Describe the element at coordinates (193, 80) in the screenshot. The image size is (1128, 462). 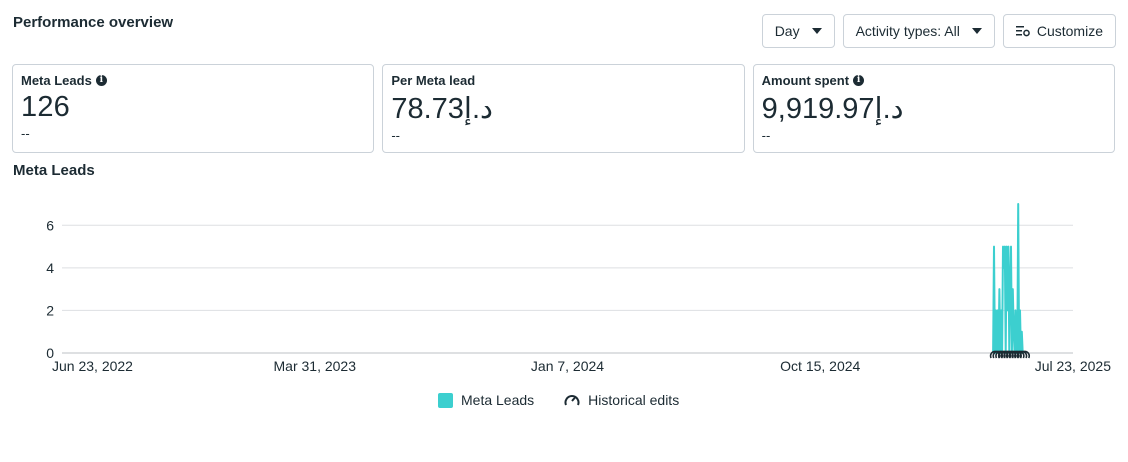
I see `metric-label-row: Meta Leads i` at that location.